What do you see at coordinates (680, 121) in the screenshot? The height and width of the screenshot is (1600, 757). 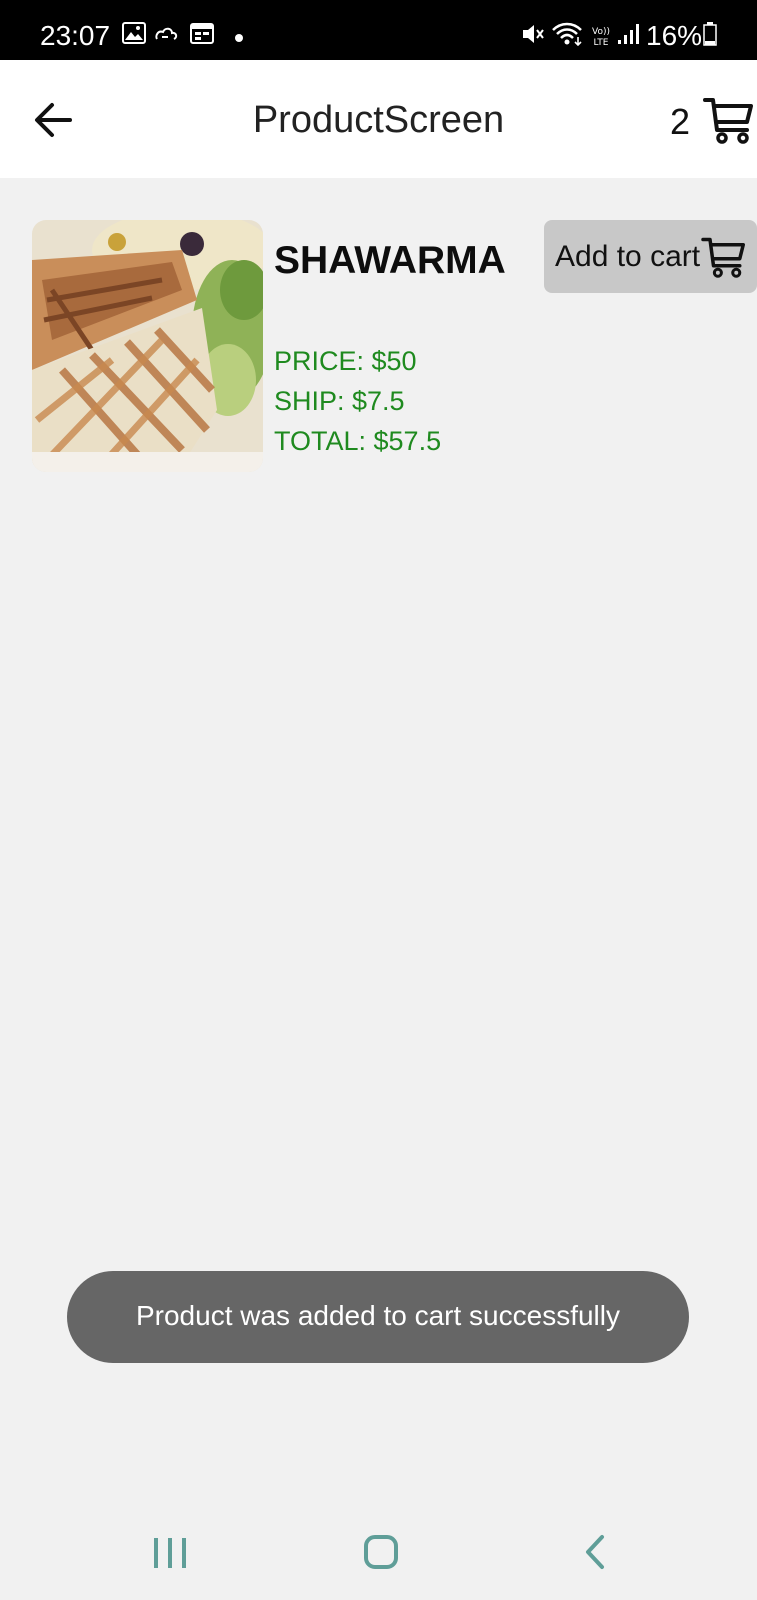 I see `cart-count-badge: 2` at bounding box center [680, 121].